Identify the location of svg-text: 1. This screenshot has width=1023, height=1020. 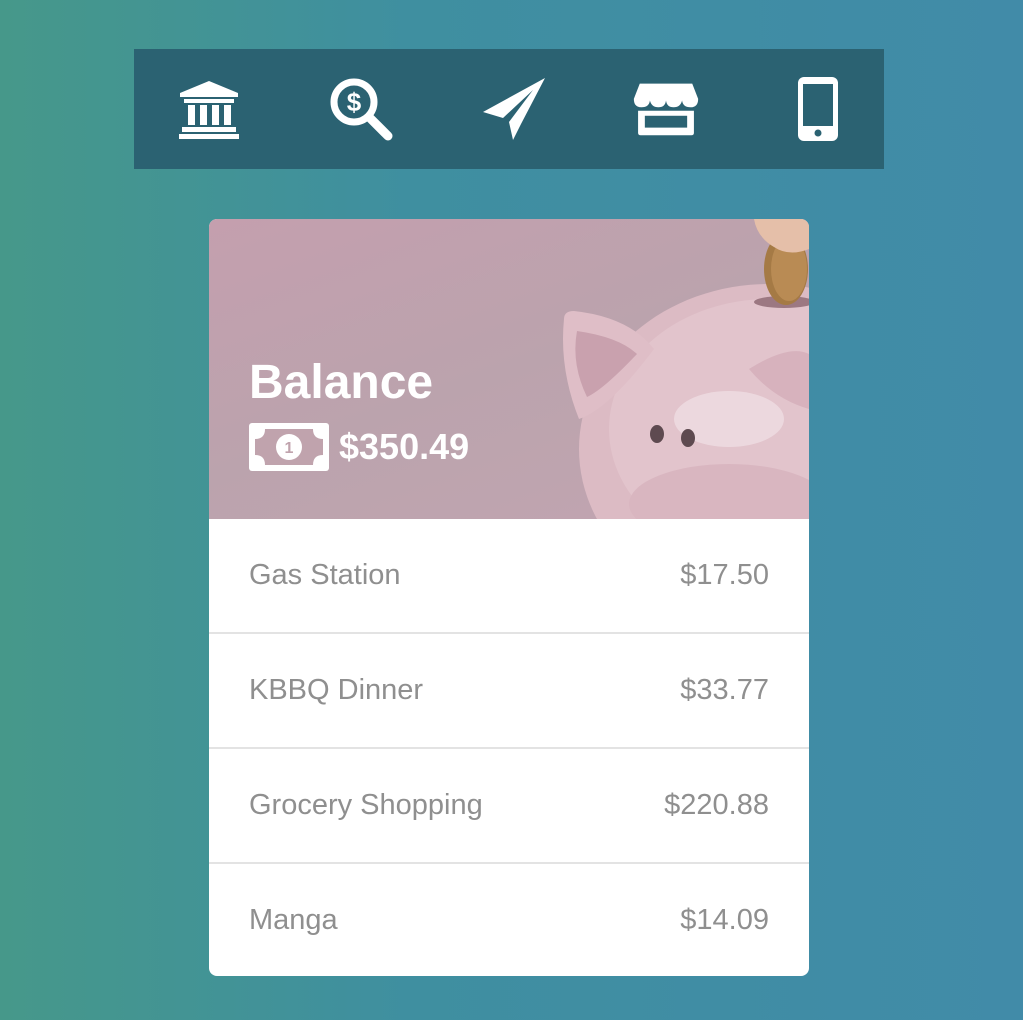
(289, 448).